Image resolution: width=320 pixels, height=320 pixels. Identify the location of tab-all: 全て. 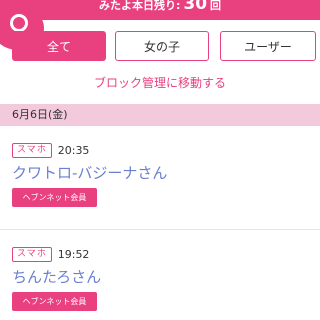
(59, 46).